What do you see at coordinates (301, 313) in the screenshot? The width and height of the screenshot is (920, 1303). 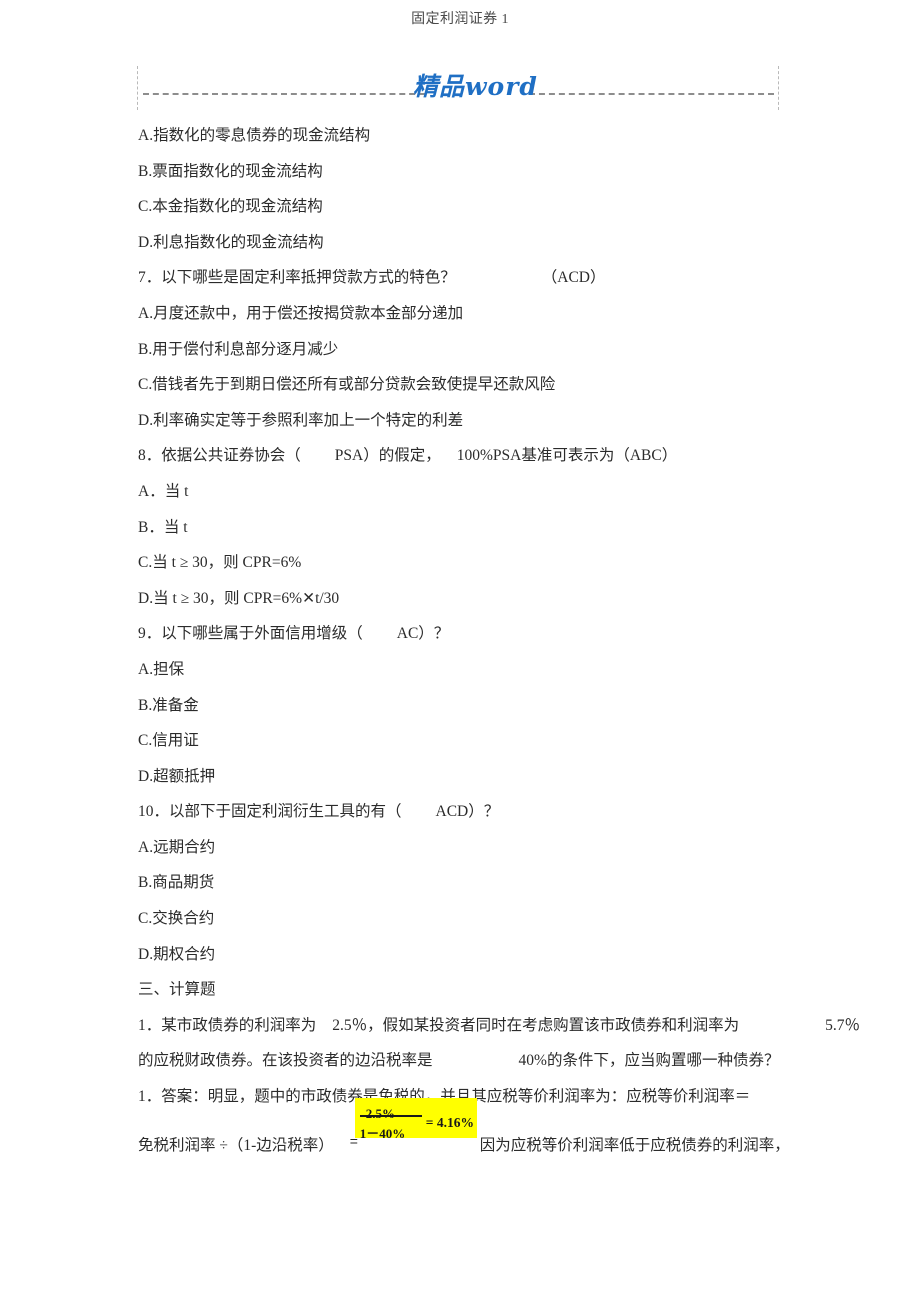 I see `option-line: A.月度还款中，用于偿还按揭贷款本金部分递加` at bounding box center [301, 313].